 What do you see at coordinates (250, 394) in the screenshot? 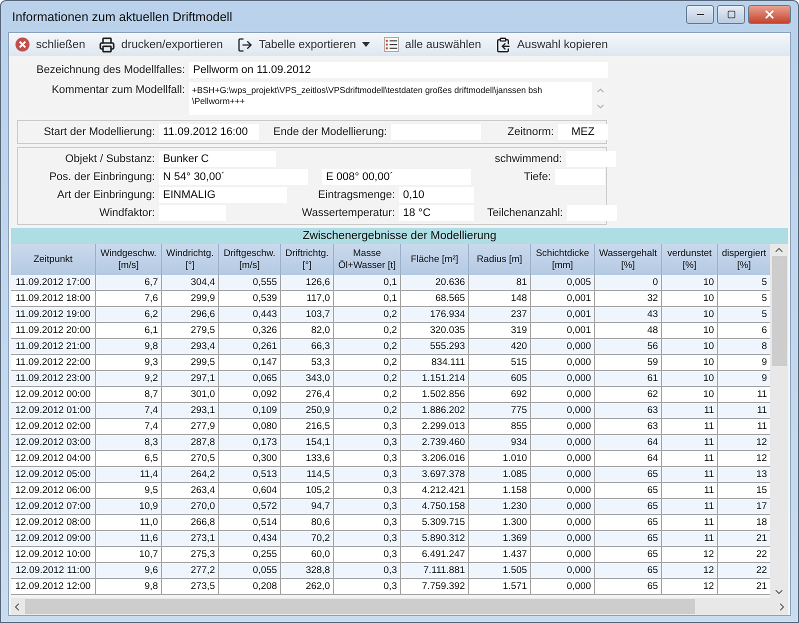
I see `table-cell: 0,092` at bounding box center [250, 394].